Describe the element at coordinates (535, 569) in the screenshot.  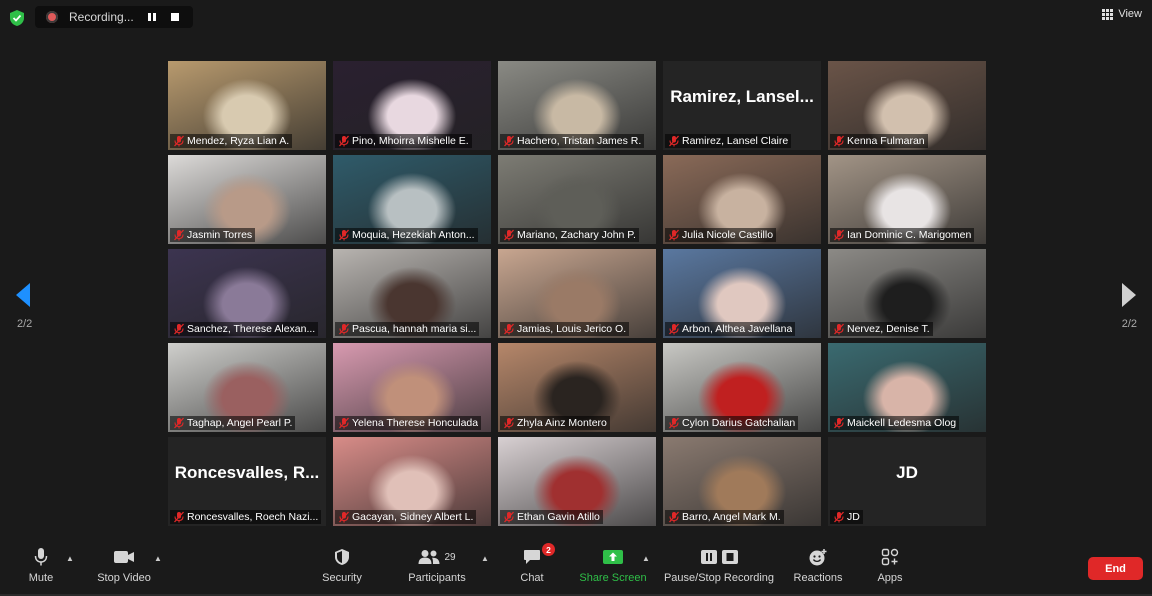
I see `chat-button: 2 Chat` at that location.